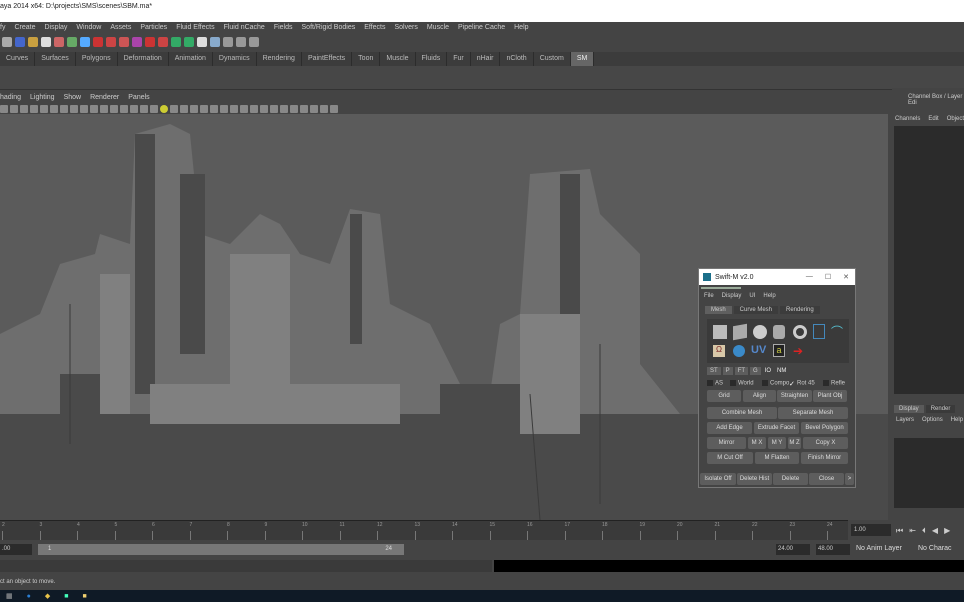 This screenshot has height=602, width=964. What do you see at coordinates (329, 27) in the screenshot?
I see `menu-9: Soft/Rigid Bodies` at bounding box center [329, 27].